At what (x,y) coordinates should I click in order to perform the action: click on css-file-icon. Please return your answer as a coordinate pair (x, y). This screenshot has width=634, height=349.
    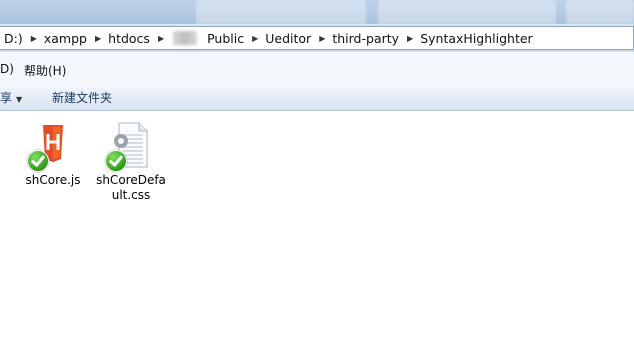
    Looking at the image, I should click on (130, 146).